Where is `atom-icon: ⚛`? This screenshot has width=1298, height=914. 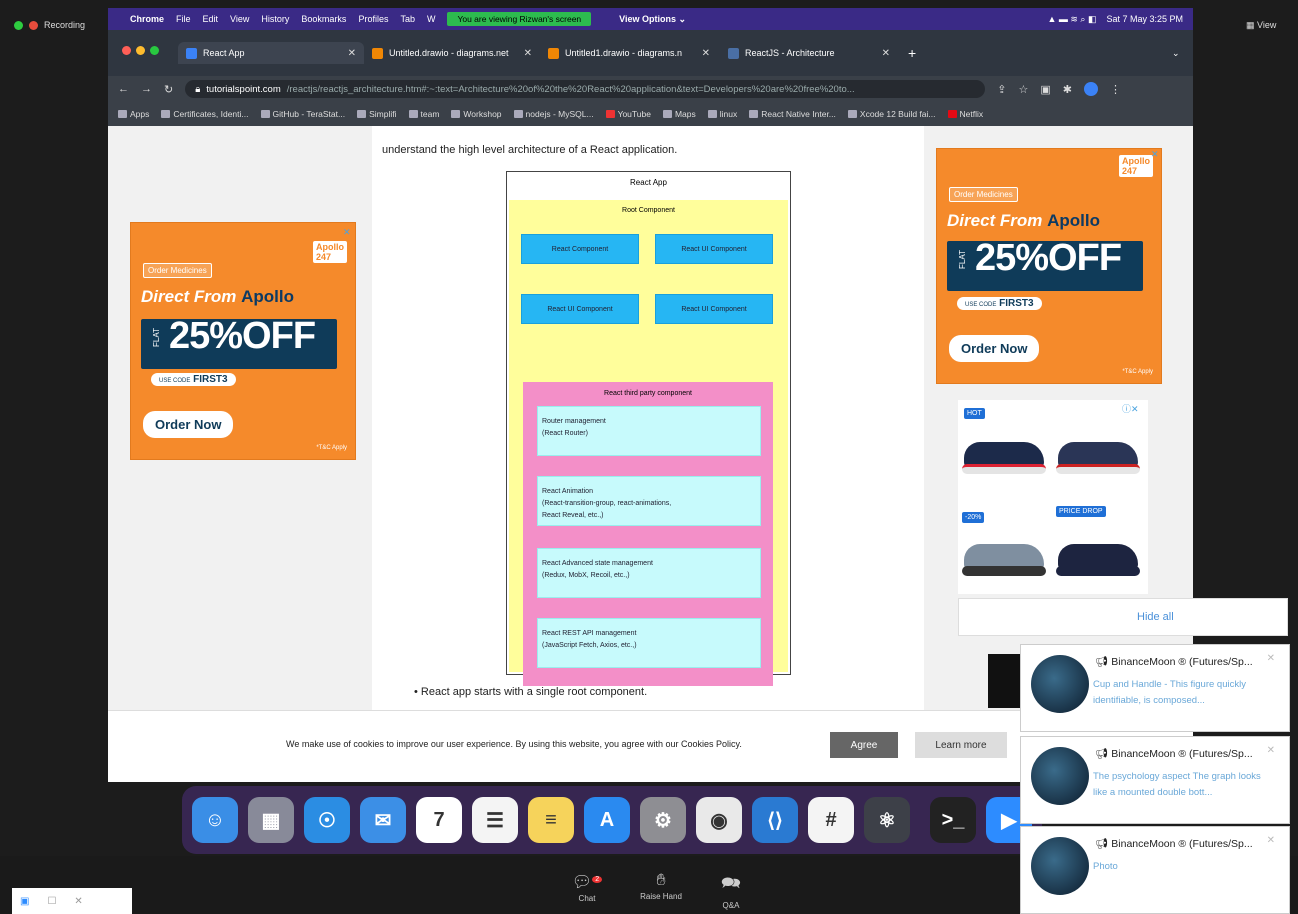
atom-icon: ⚛ is located at coordinates (887, 820).